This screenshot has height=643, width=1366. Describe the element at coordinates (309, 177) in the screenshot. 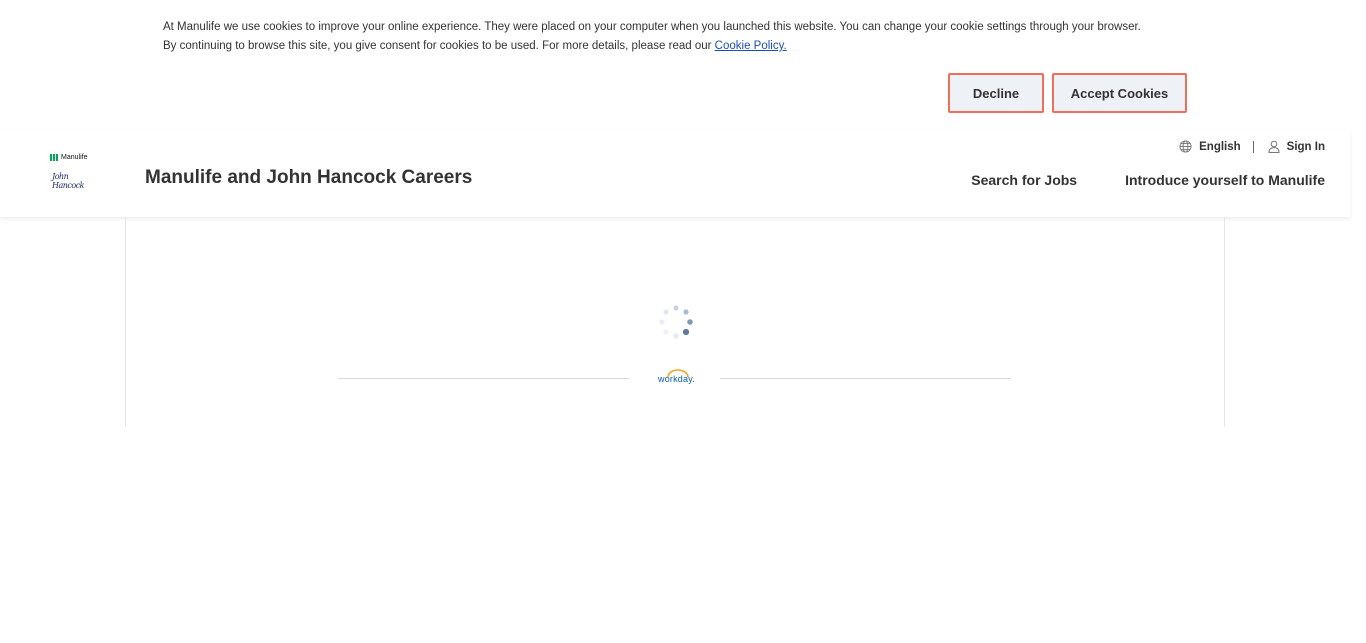

I see `site-title: Manulife and John Hancock Careers` at that location.